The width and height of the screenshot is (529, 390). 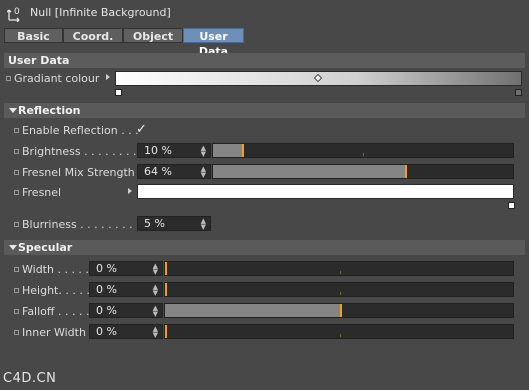 I want to click on fresnel-label: Fresnel, so click(x=42, y=192).